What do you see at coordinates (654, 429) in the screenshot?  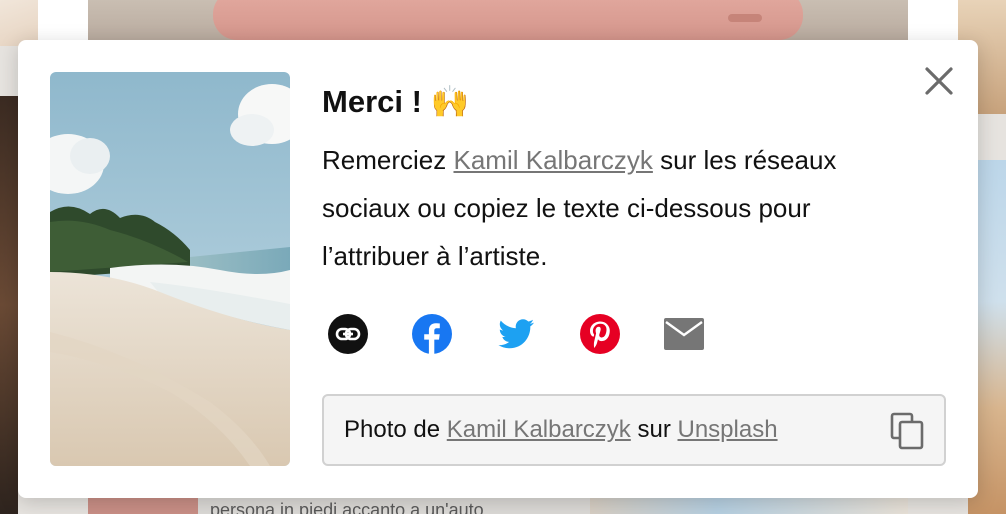 I see `attribution-middle: sur` at bounding box center [654, 429].